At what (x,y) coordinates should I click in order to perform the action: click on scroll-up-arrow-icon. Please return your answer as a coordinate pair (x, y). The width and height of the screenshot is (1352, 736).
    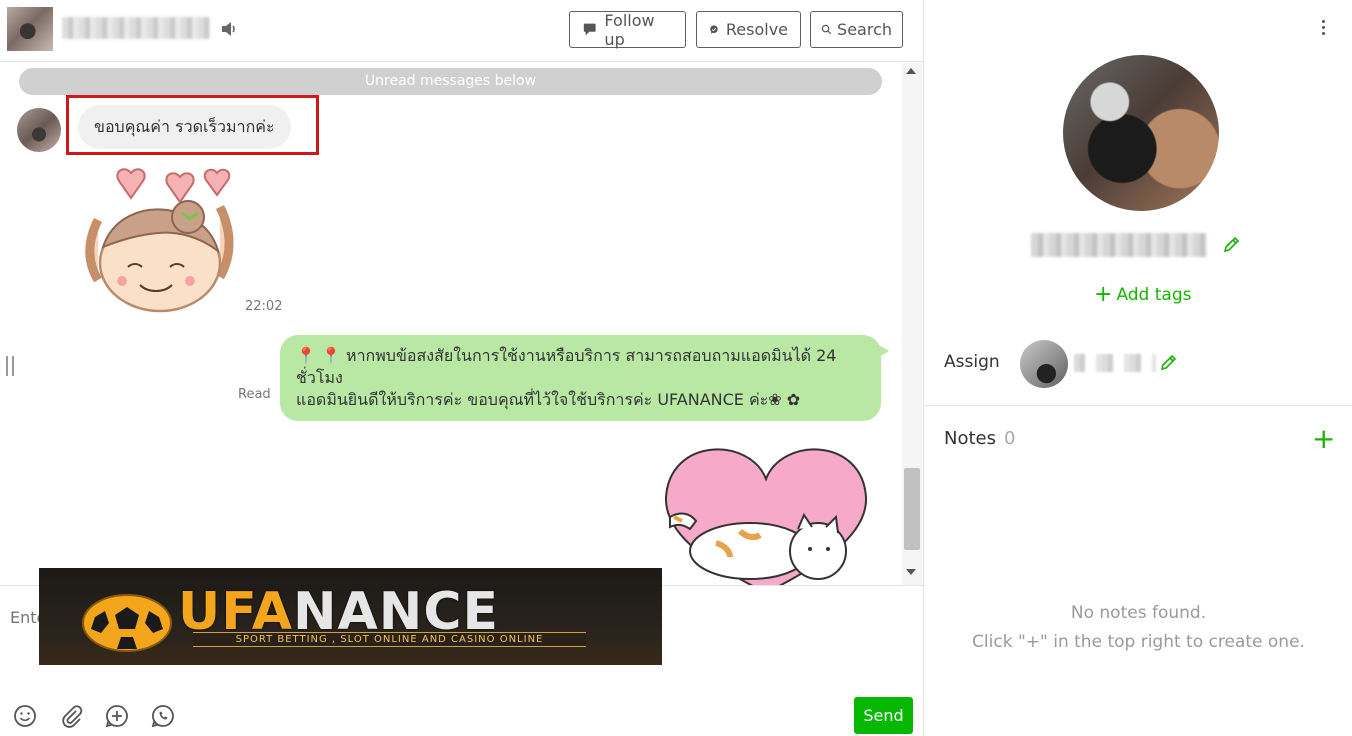
    Looking at the image, I should click on (911, 71).